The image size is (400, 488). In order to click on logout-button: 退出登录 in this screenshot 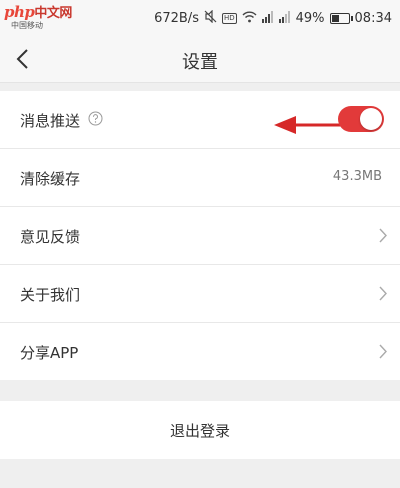, I will do `click(200, 430)`.